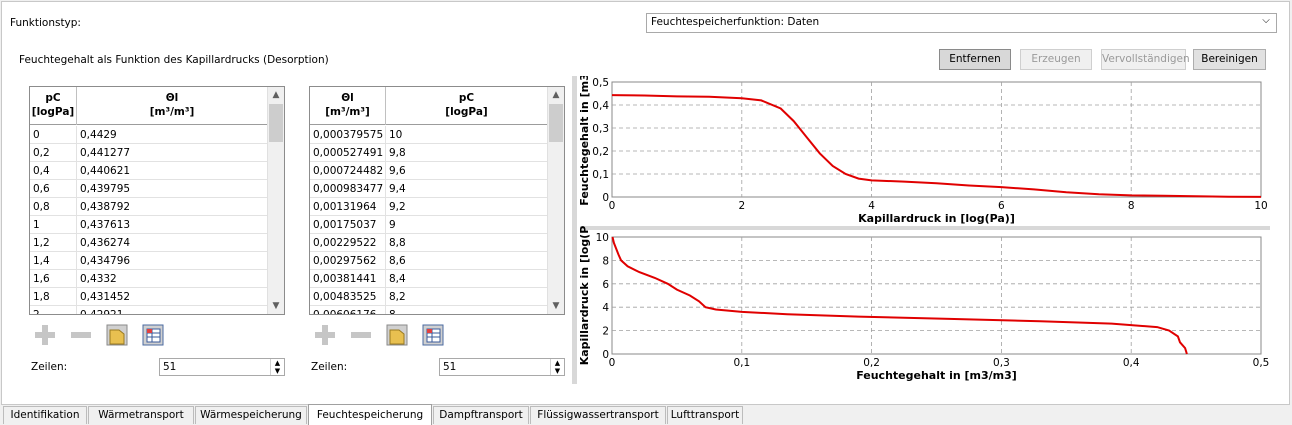 This screenshot has height=425, width=1292. What do you see at coordinates (370, 414) in the screenshot?
I see `tab-feuchtespeicherung: Feuchtespeicherung` at bounding box center [370, 414].